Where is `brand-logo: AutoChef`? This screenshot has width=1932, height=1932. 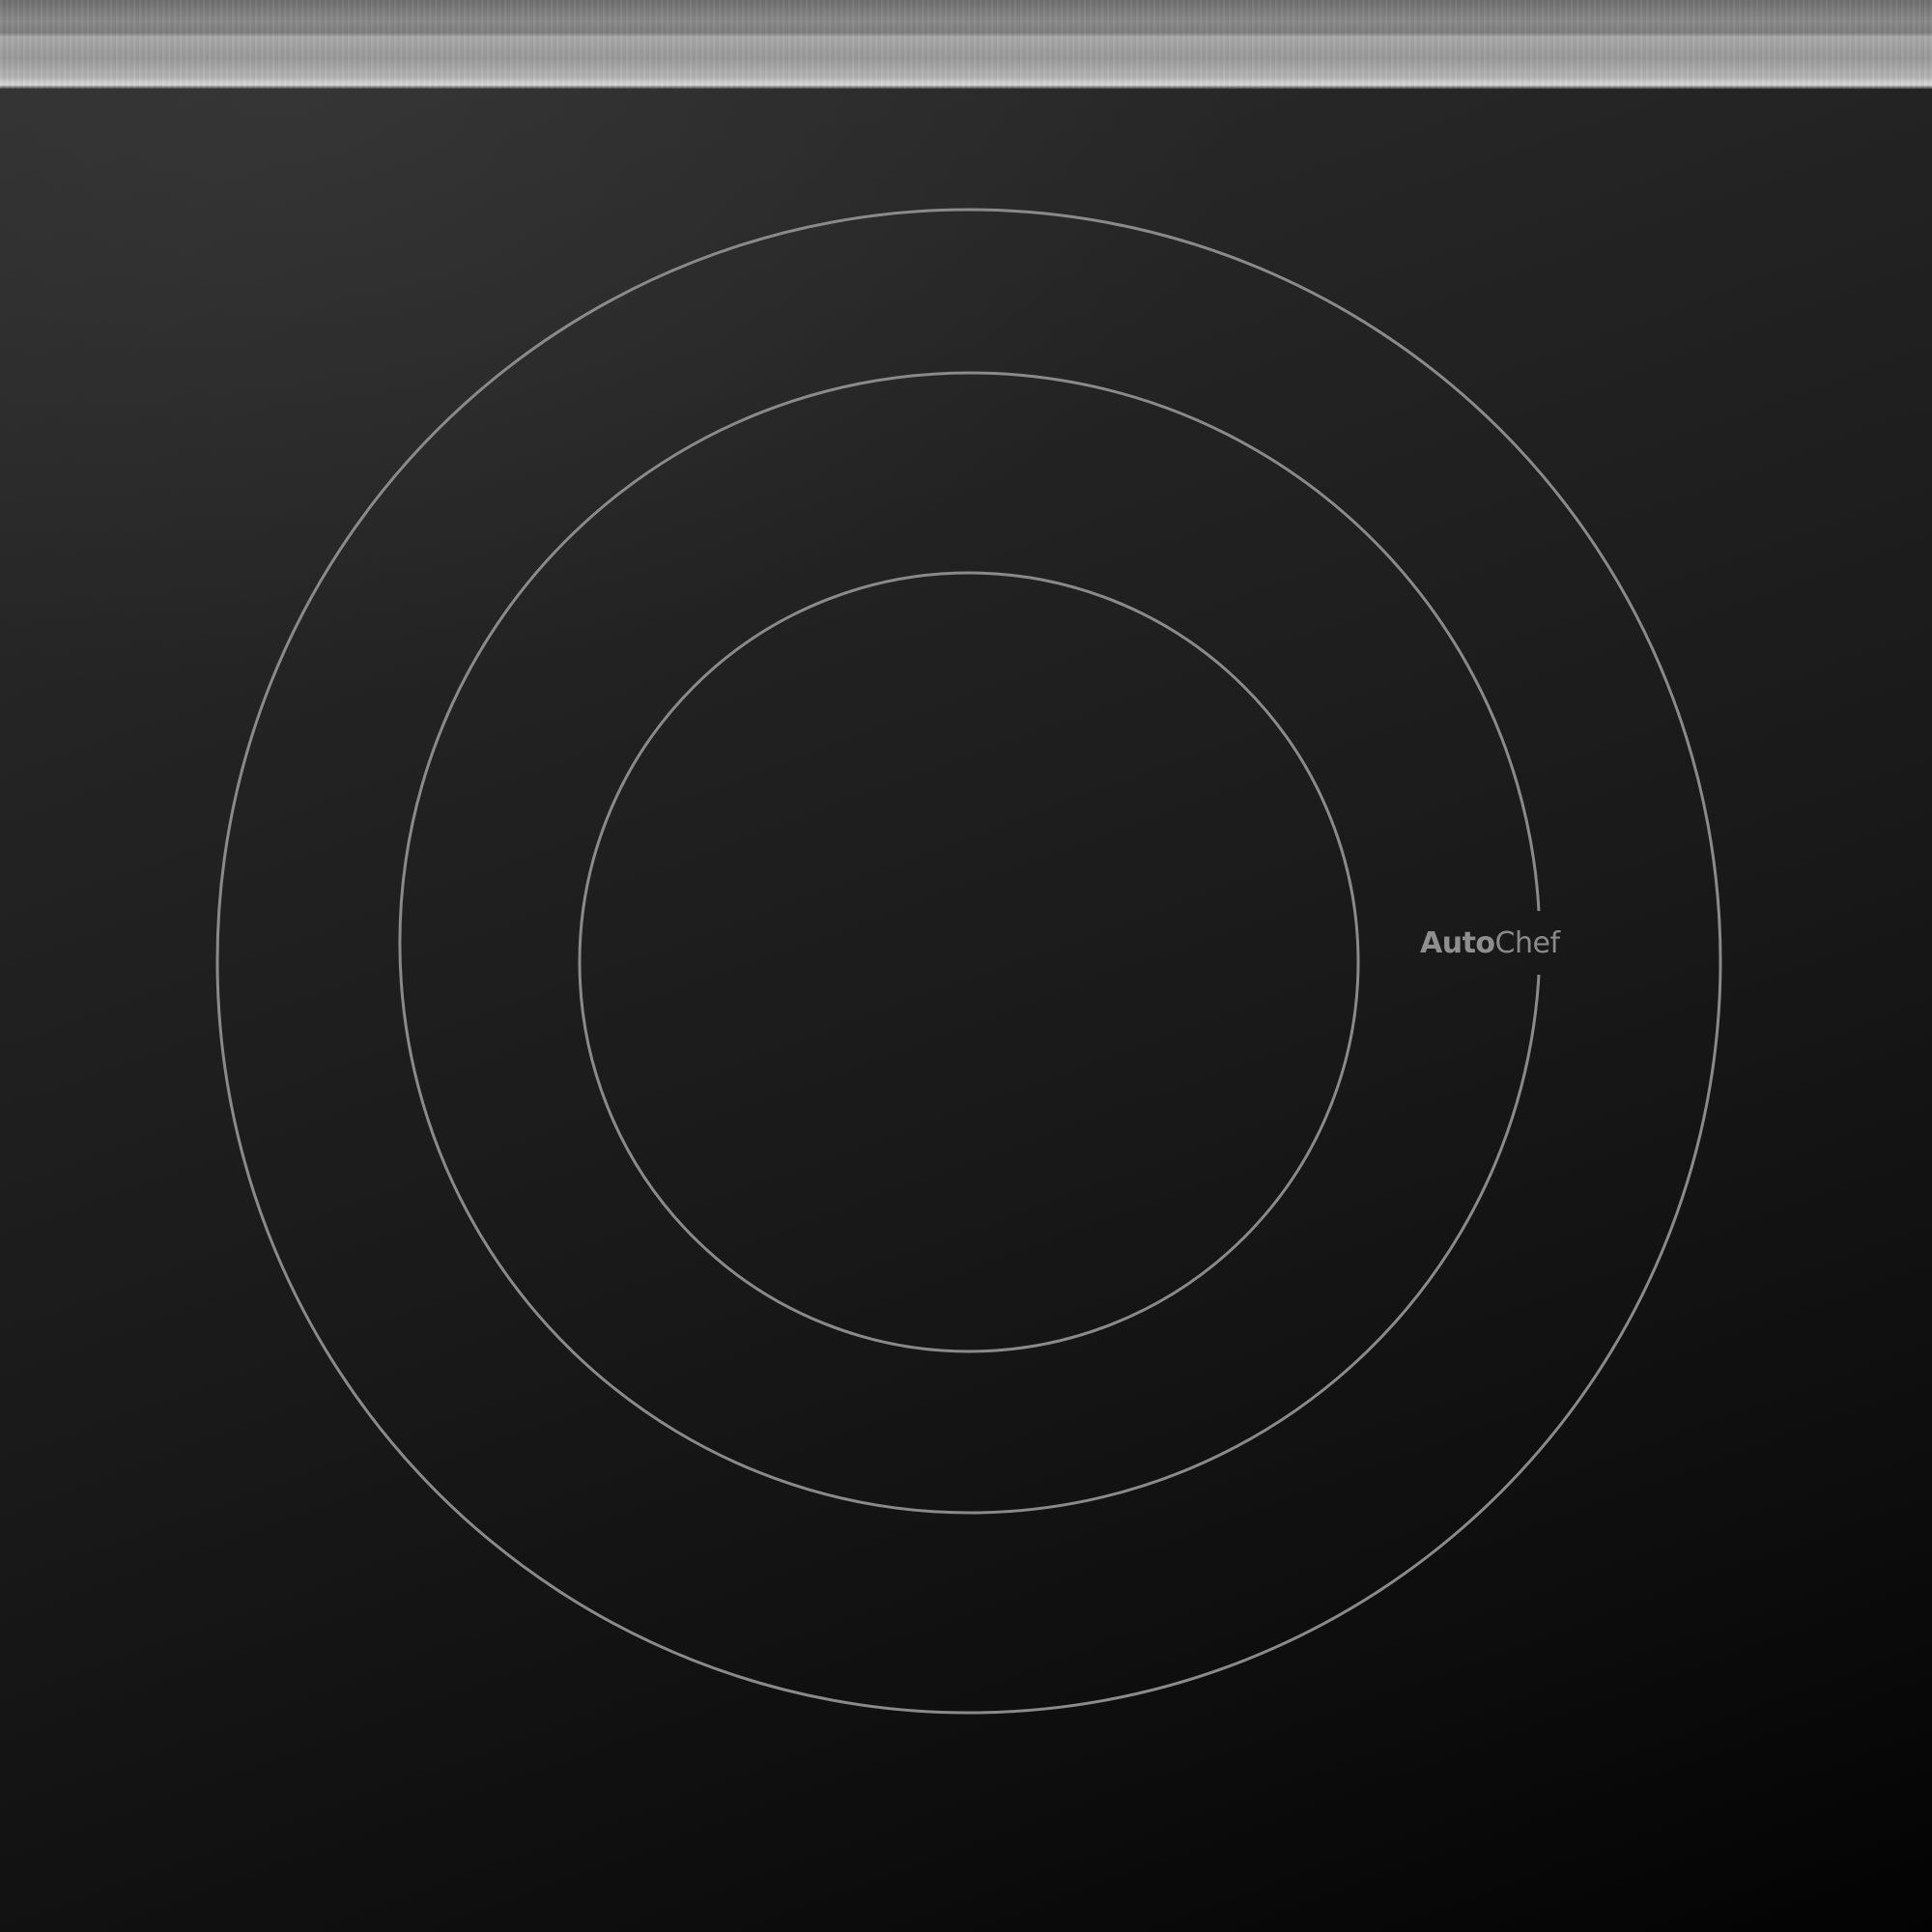
brand-logo: AutoChef is located at coordinates (1490, 943).